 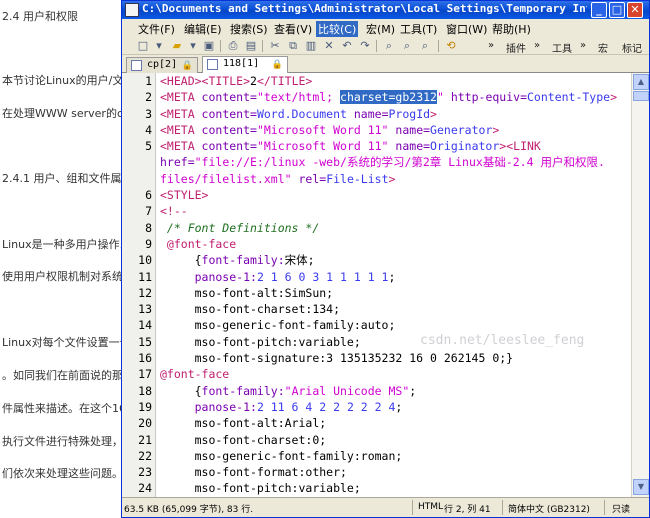 I want to click on code-line: 17 @font-face, so click(x=376, y=374).